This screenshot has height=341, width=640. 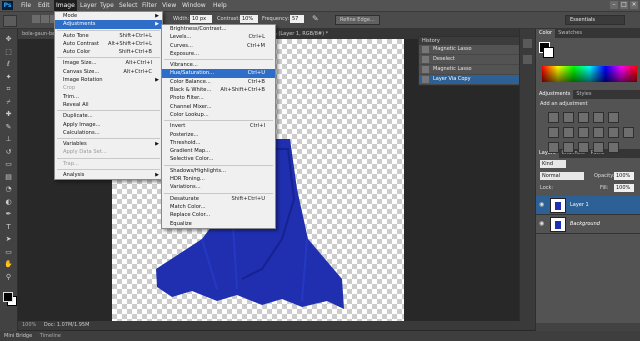 I want to click on curves-icon, so click(x=583, y=117).